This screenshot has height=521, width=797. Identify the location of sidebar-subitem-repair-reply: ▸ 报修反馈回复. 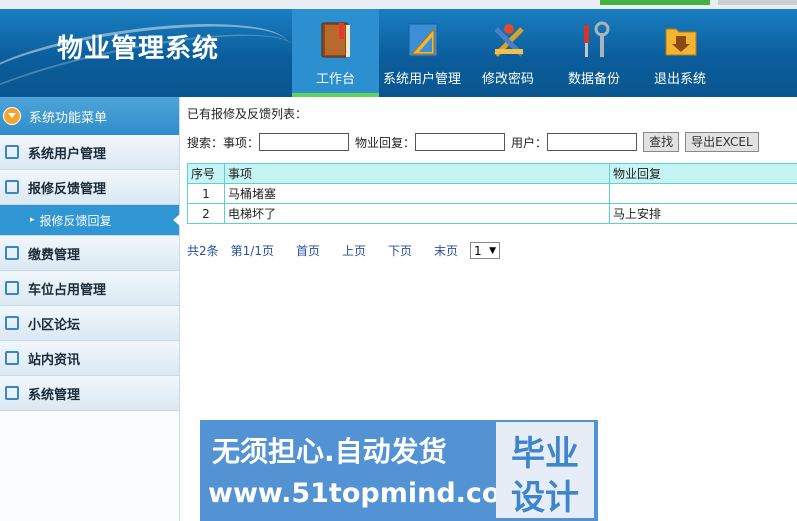
(90, 220).